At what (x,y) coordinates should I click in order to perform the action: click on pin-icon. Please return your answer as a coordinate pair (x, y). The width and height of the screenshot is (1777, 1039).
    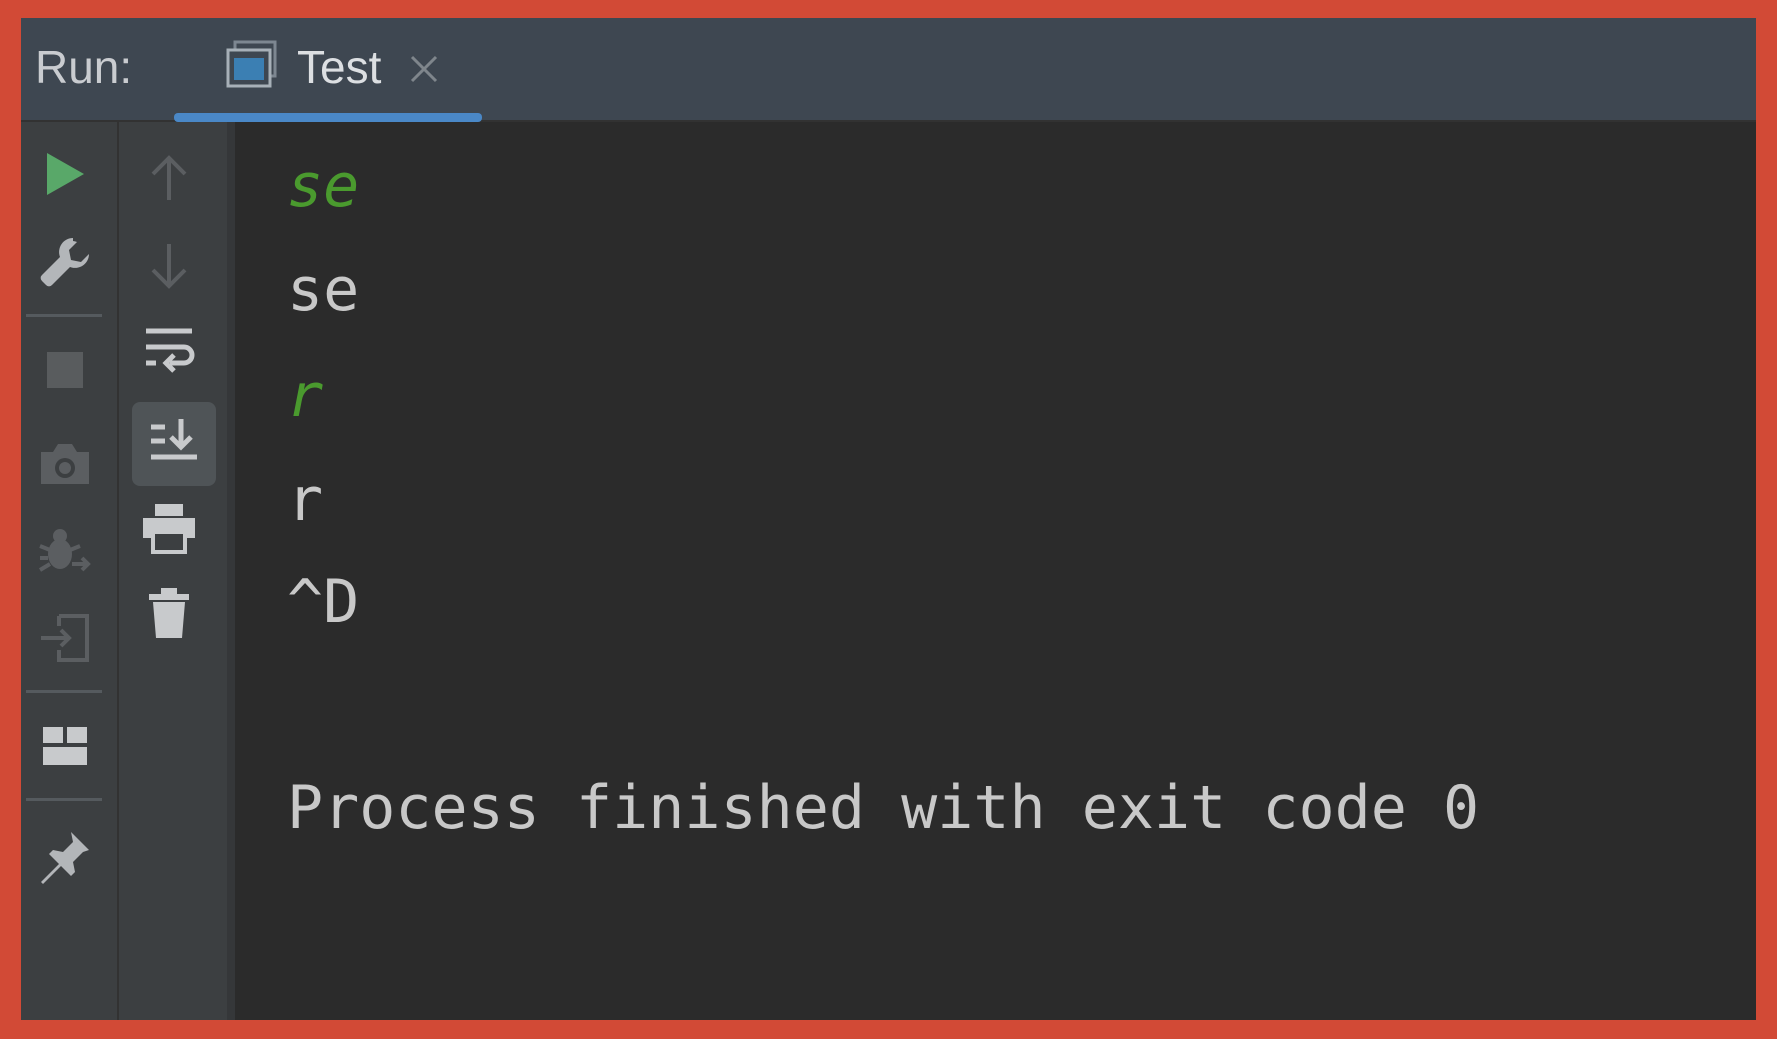
    Looking at the image, I should click on (65, 858).